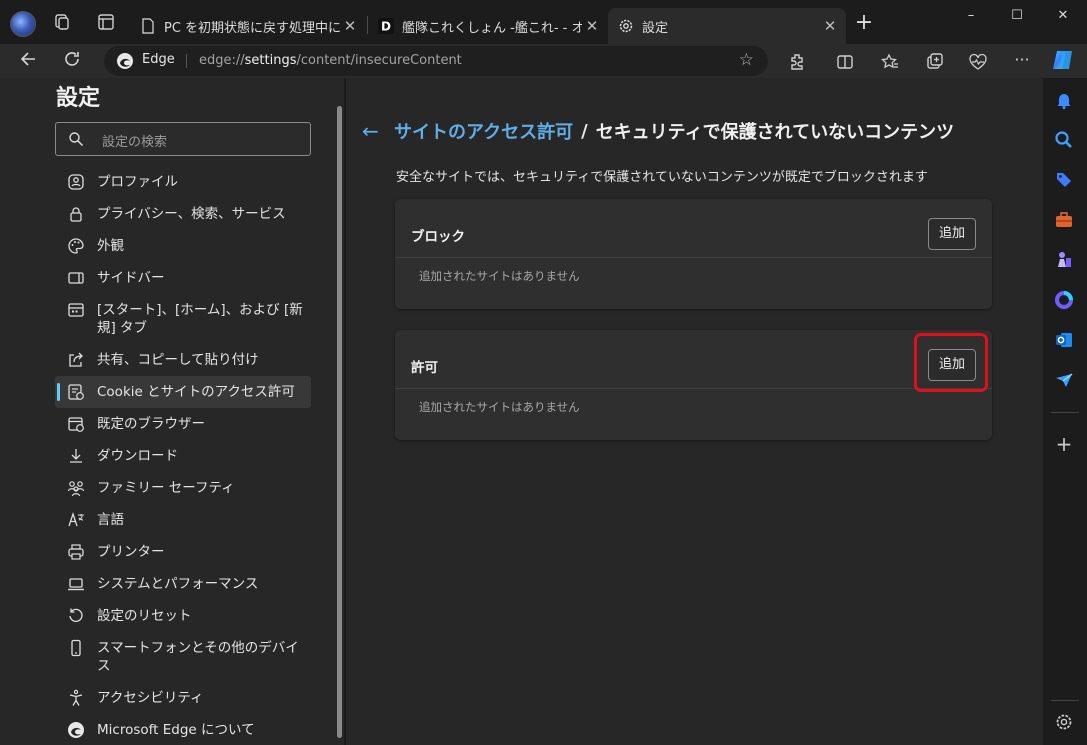 The height and width of the screenshot is (745, 1087). Describe the element at coordinates (137, 456) in the screenshot. I see `menu-label: ダウンロード` at that location.